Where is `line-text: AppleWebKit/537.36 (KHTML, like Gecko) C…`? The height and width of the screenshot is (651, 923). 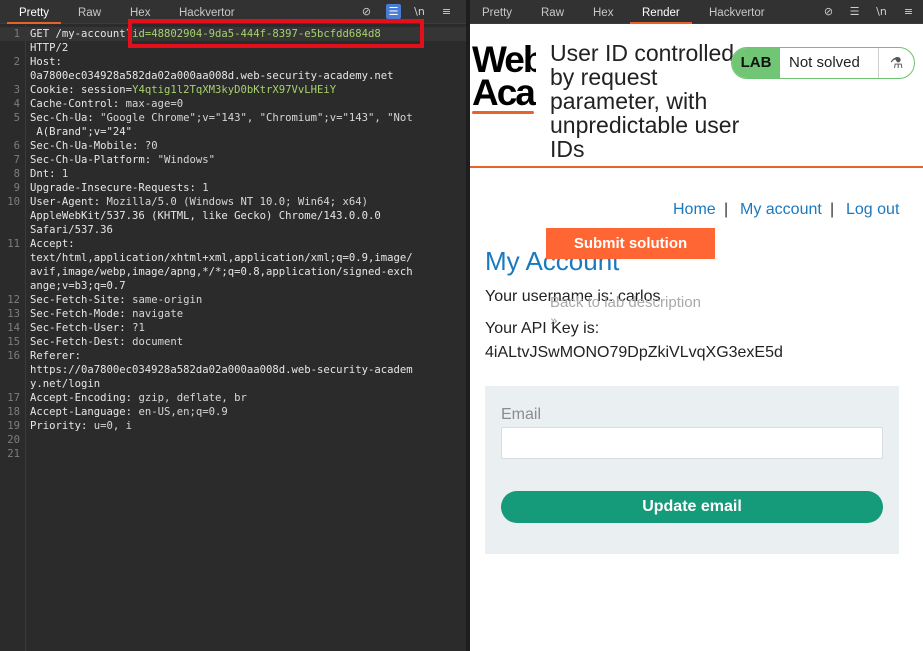
line-text: AppleWebKit/537.36 (KHTML, like Gecko) C… is located at coordinates (205, 216).